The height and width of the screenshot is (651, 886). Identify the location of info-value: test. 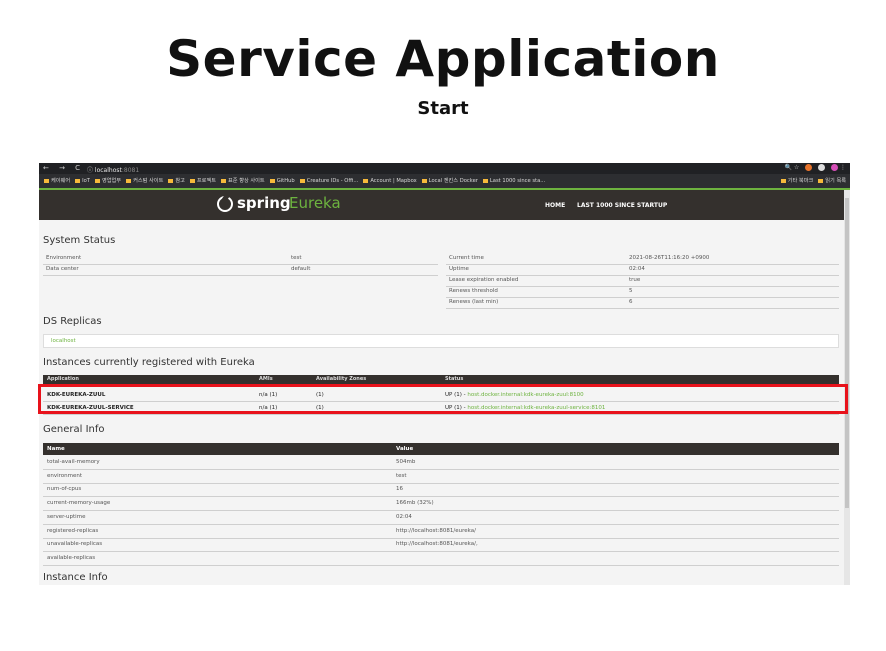
(401, 475).